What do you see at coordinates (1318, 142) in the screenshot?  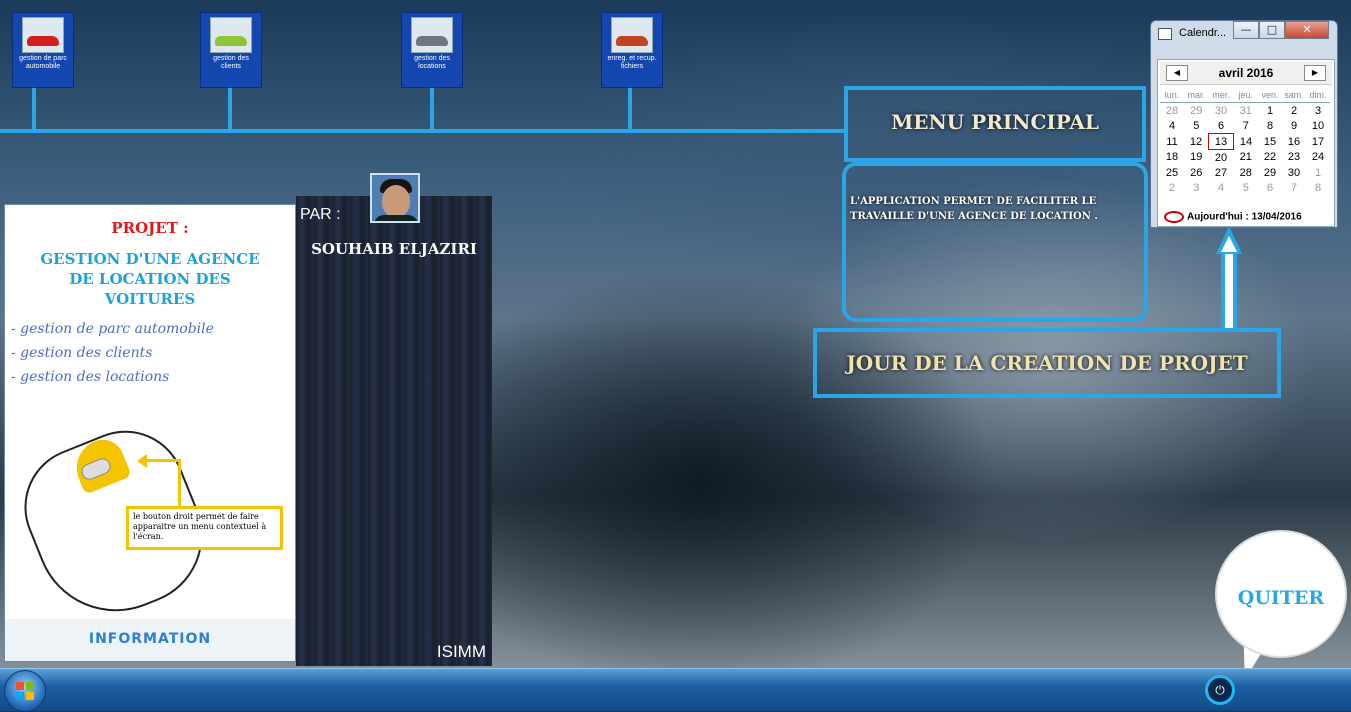 I see `calendar-day: 17` at bounding box center [1318, 142].